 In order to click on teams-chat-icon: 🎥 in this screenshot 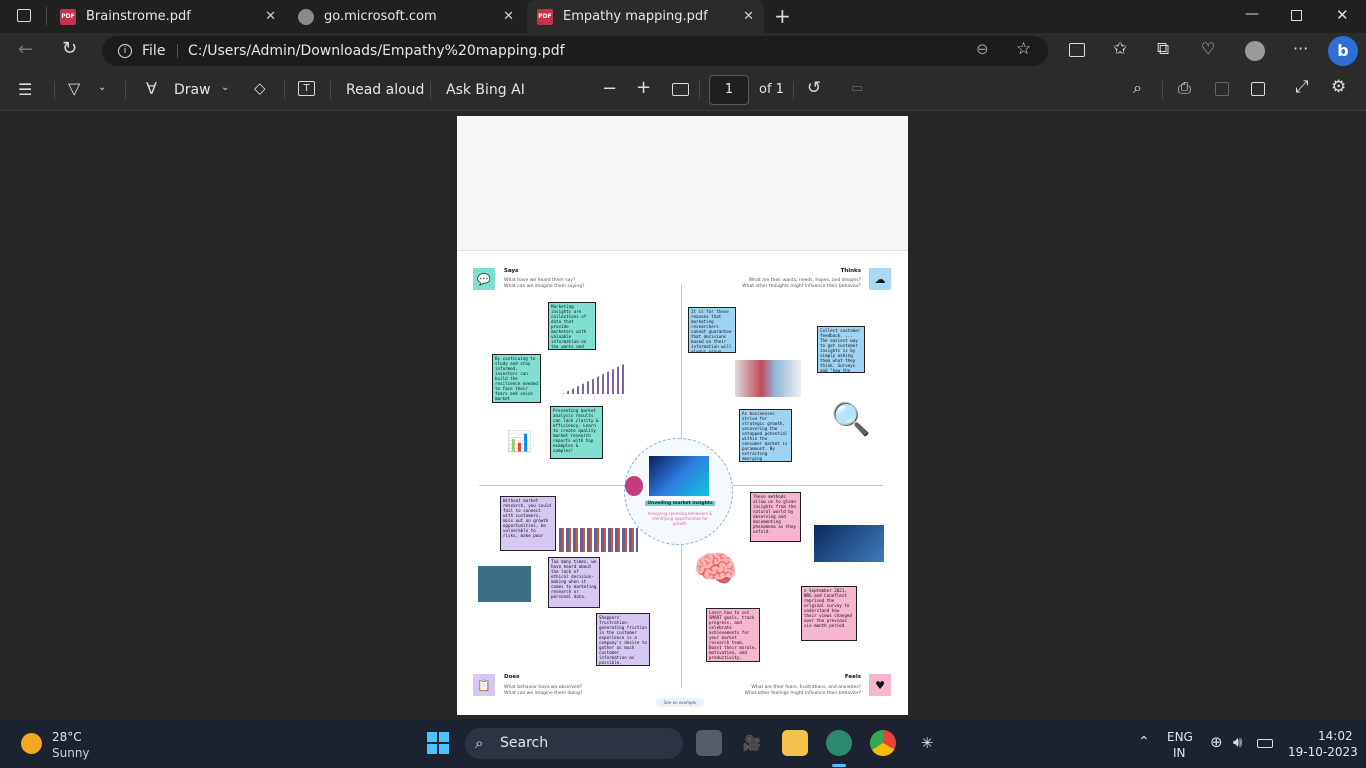, I will do `click(752, 743)`.